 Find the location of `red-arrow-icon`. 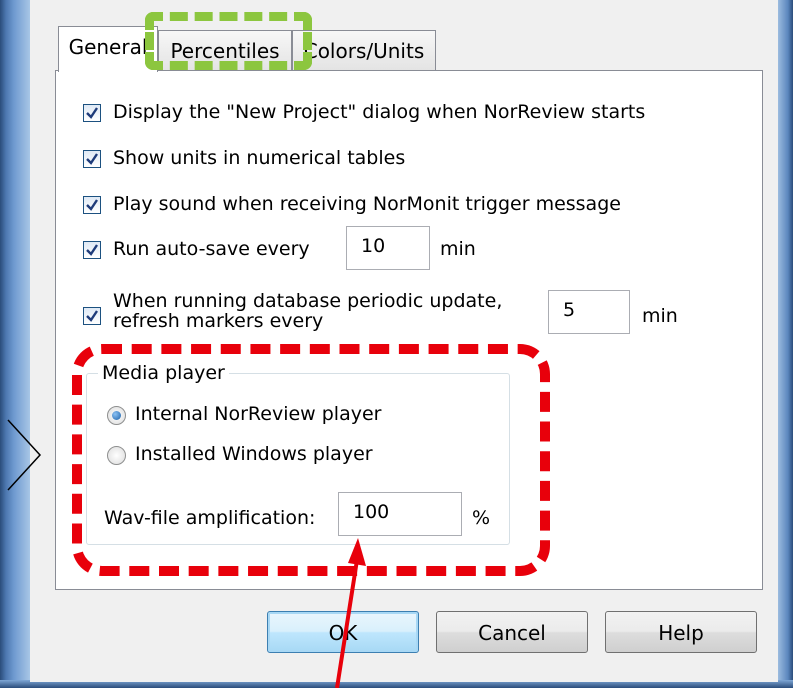

red-arrow-icon is located at coordinates (350, 613).